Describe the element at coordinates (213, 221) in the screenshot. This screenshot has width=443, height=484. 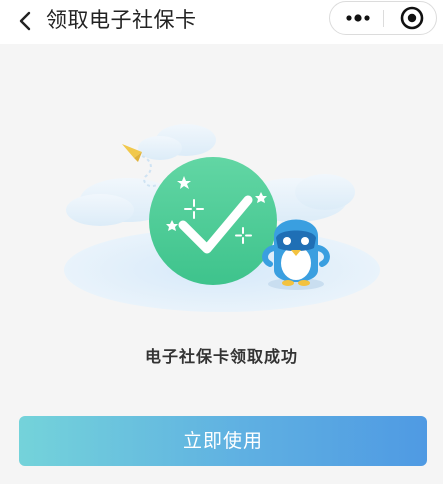
I see `checkmark-icon` at that location.